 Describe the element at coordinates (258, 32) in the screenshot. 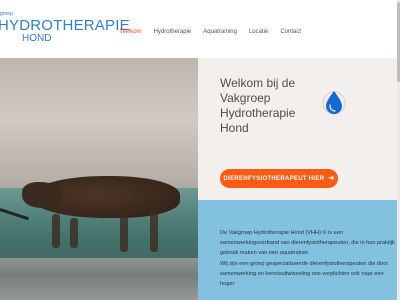

I see `nav-item-locatie: Locatie` at that location.